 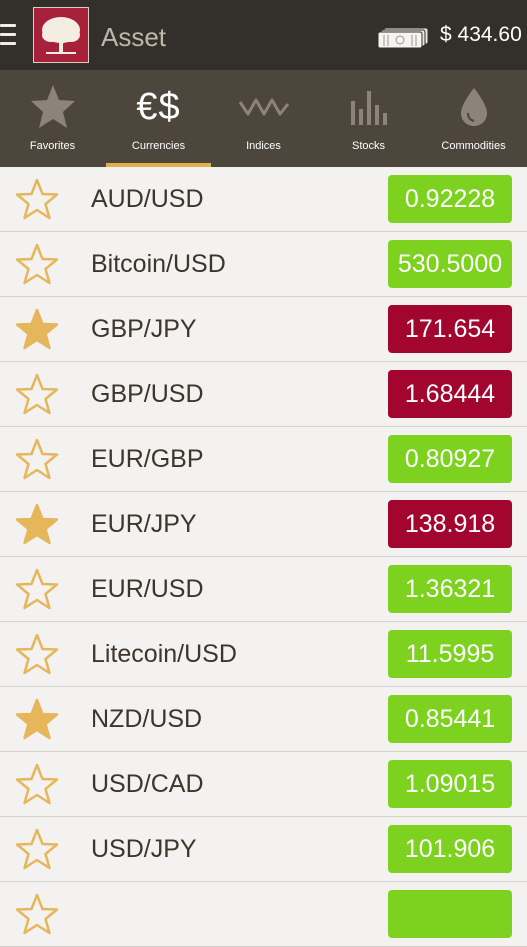 What do you see at coordinates (263, 459) in the screenshot?
I see `list-item: EUR/GBP 0.80927` at bounding box center [263, 459].